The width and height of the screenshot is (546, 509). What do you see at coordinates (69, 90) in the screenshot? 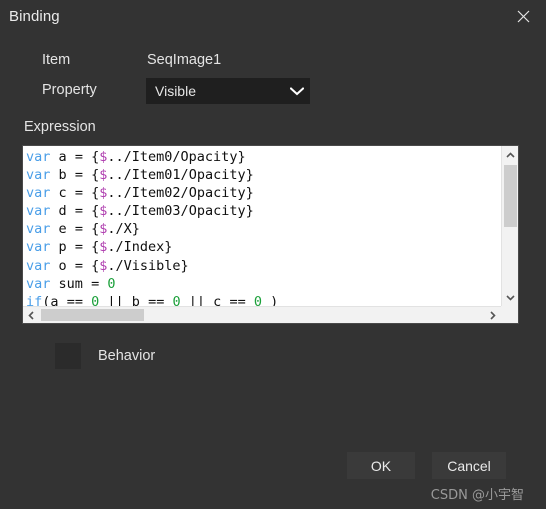
I see `property-label: Property` at bounding box center [69, 90].